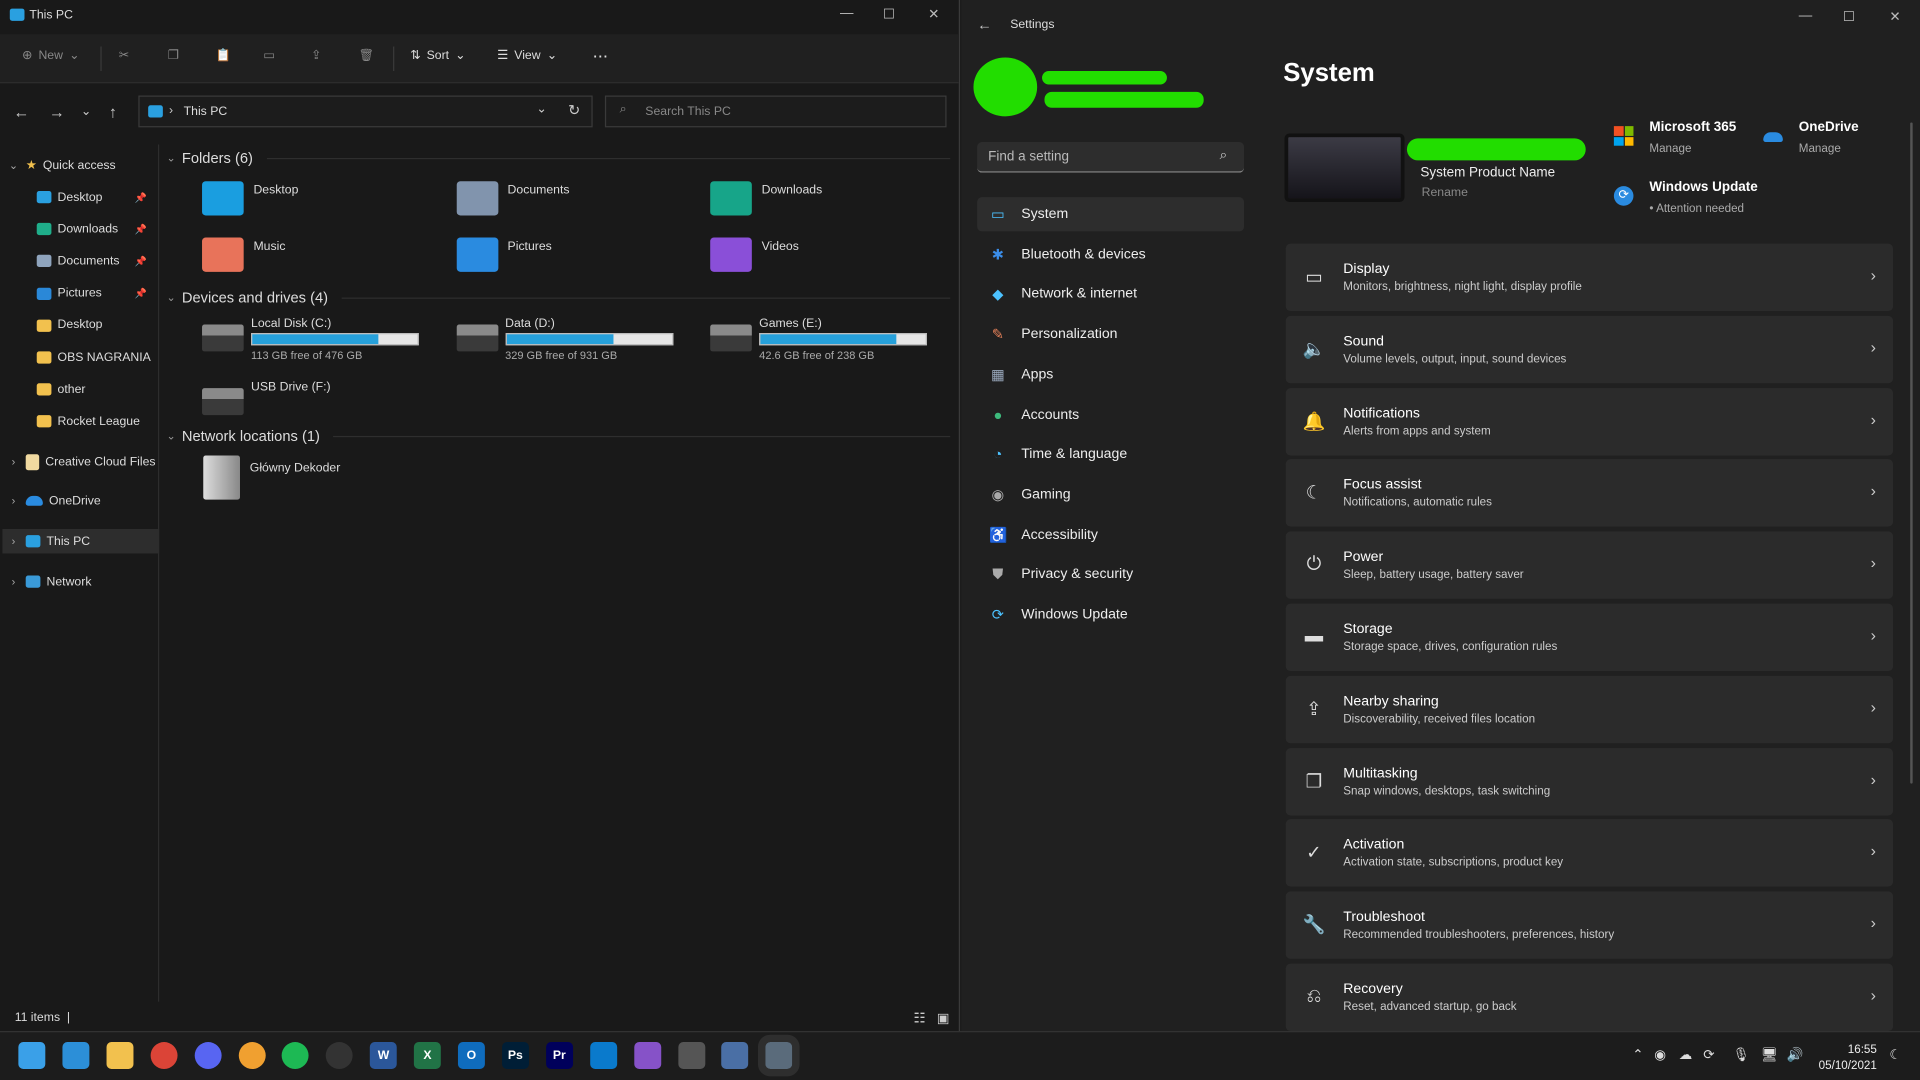 This screenshot has width=1920, height=1080. Describe the element at coordinates (96, 261) in the screenshot. I see `nav-quick-access-item: Documents 📌` at that location.